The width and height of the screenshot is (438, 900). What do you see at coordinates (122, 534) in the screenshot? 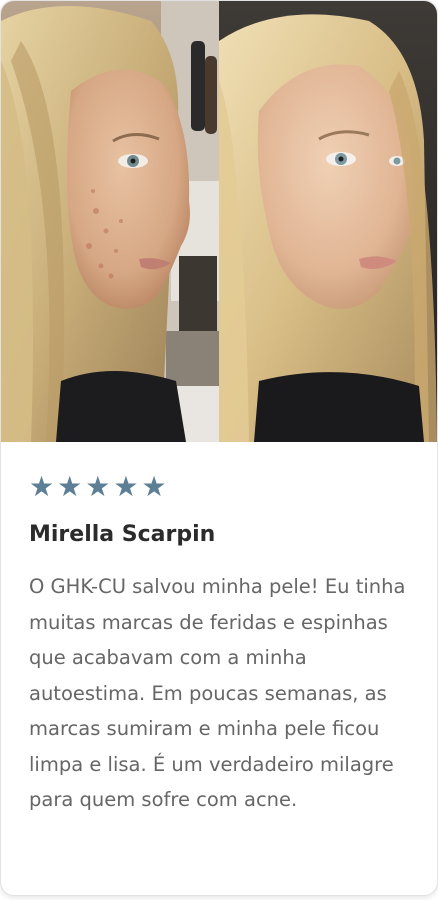
I see `reviewer-name: Mirella Scarpin` at bounding box center [122, 534].